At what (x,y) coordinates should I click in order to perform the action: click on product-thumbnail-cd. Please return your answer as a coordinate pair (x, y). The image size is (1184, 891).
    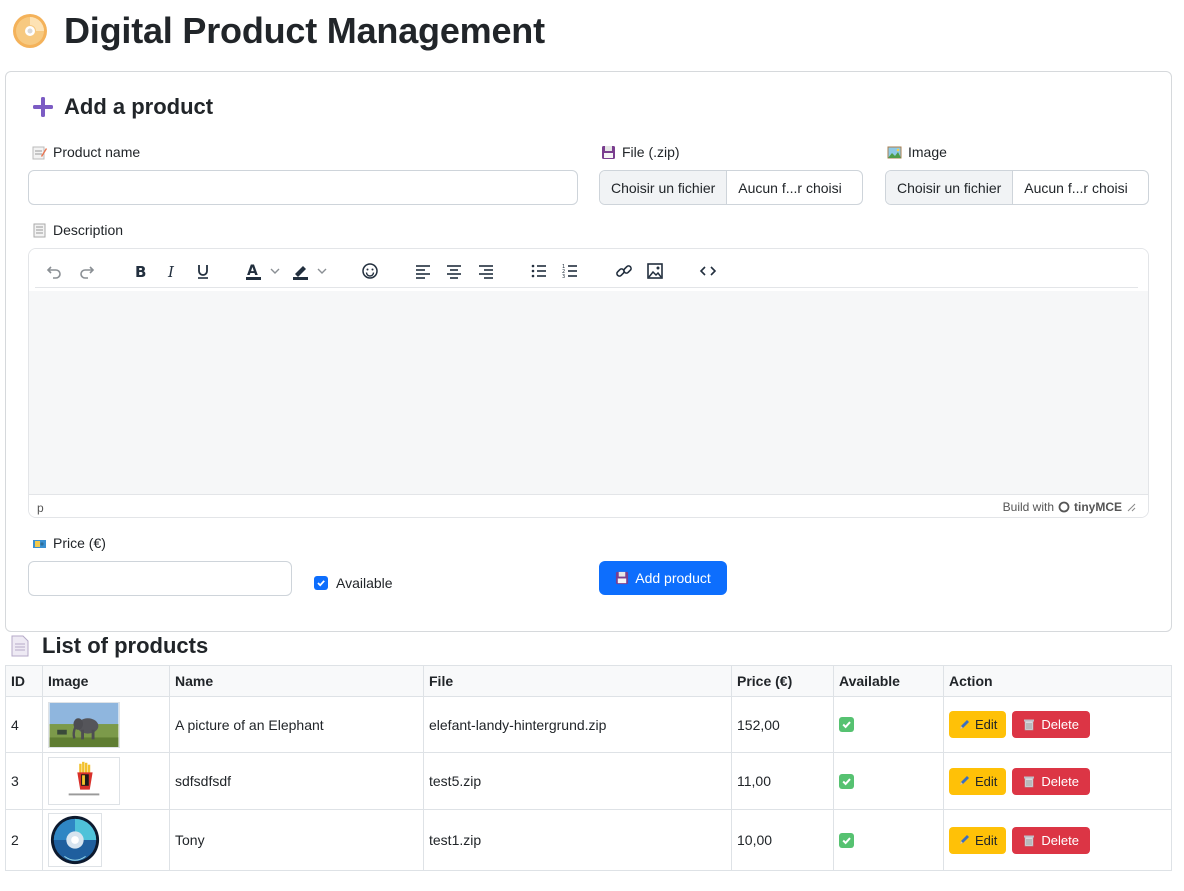
    Looking at the image, I should click on (75, 840).